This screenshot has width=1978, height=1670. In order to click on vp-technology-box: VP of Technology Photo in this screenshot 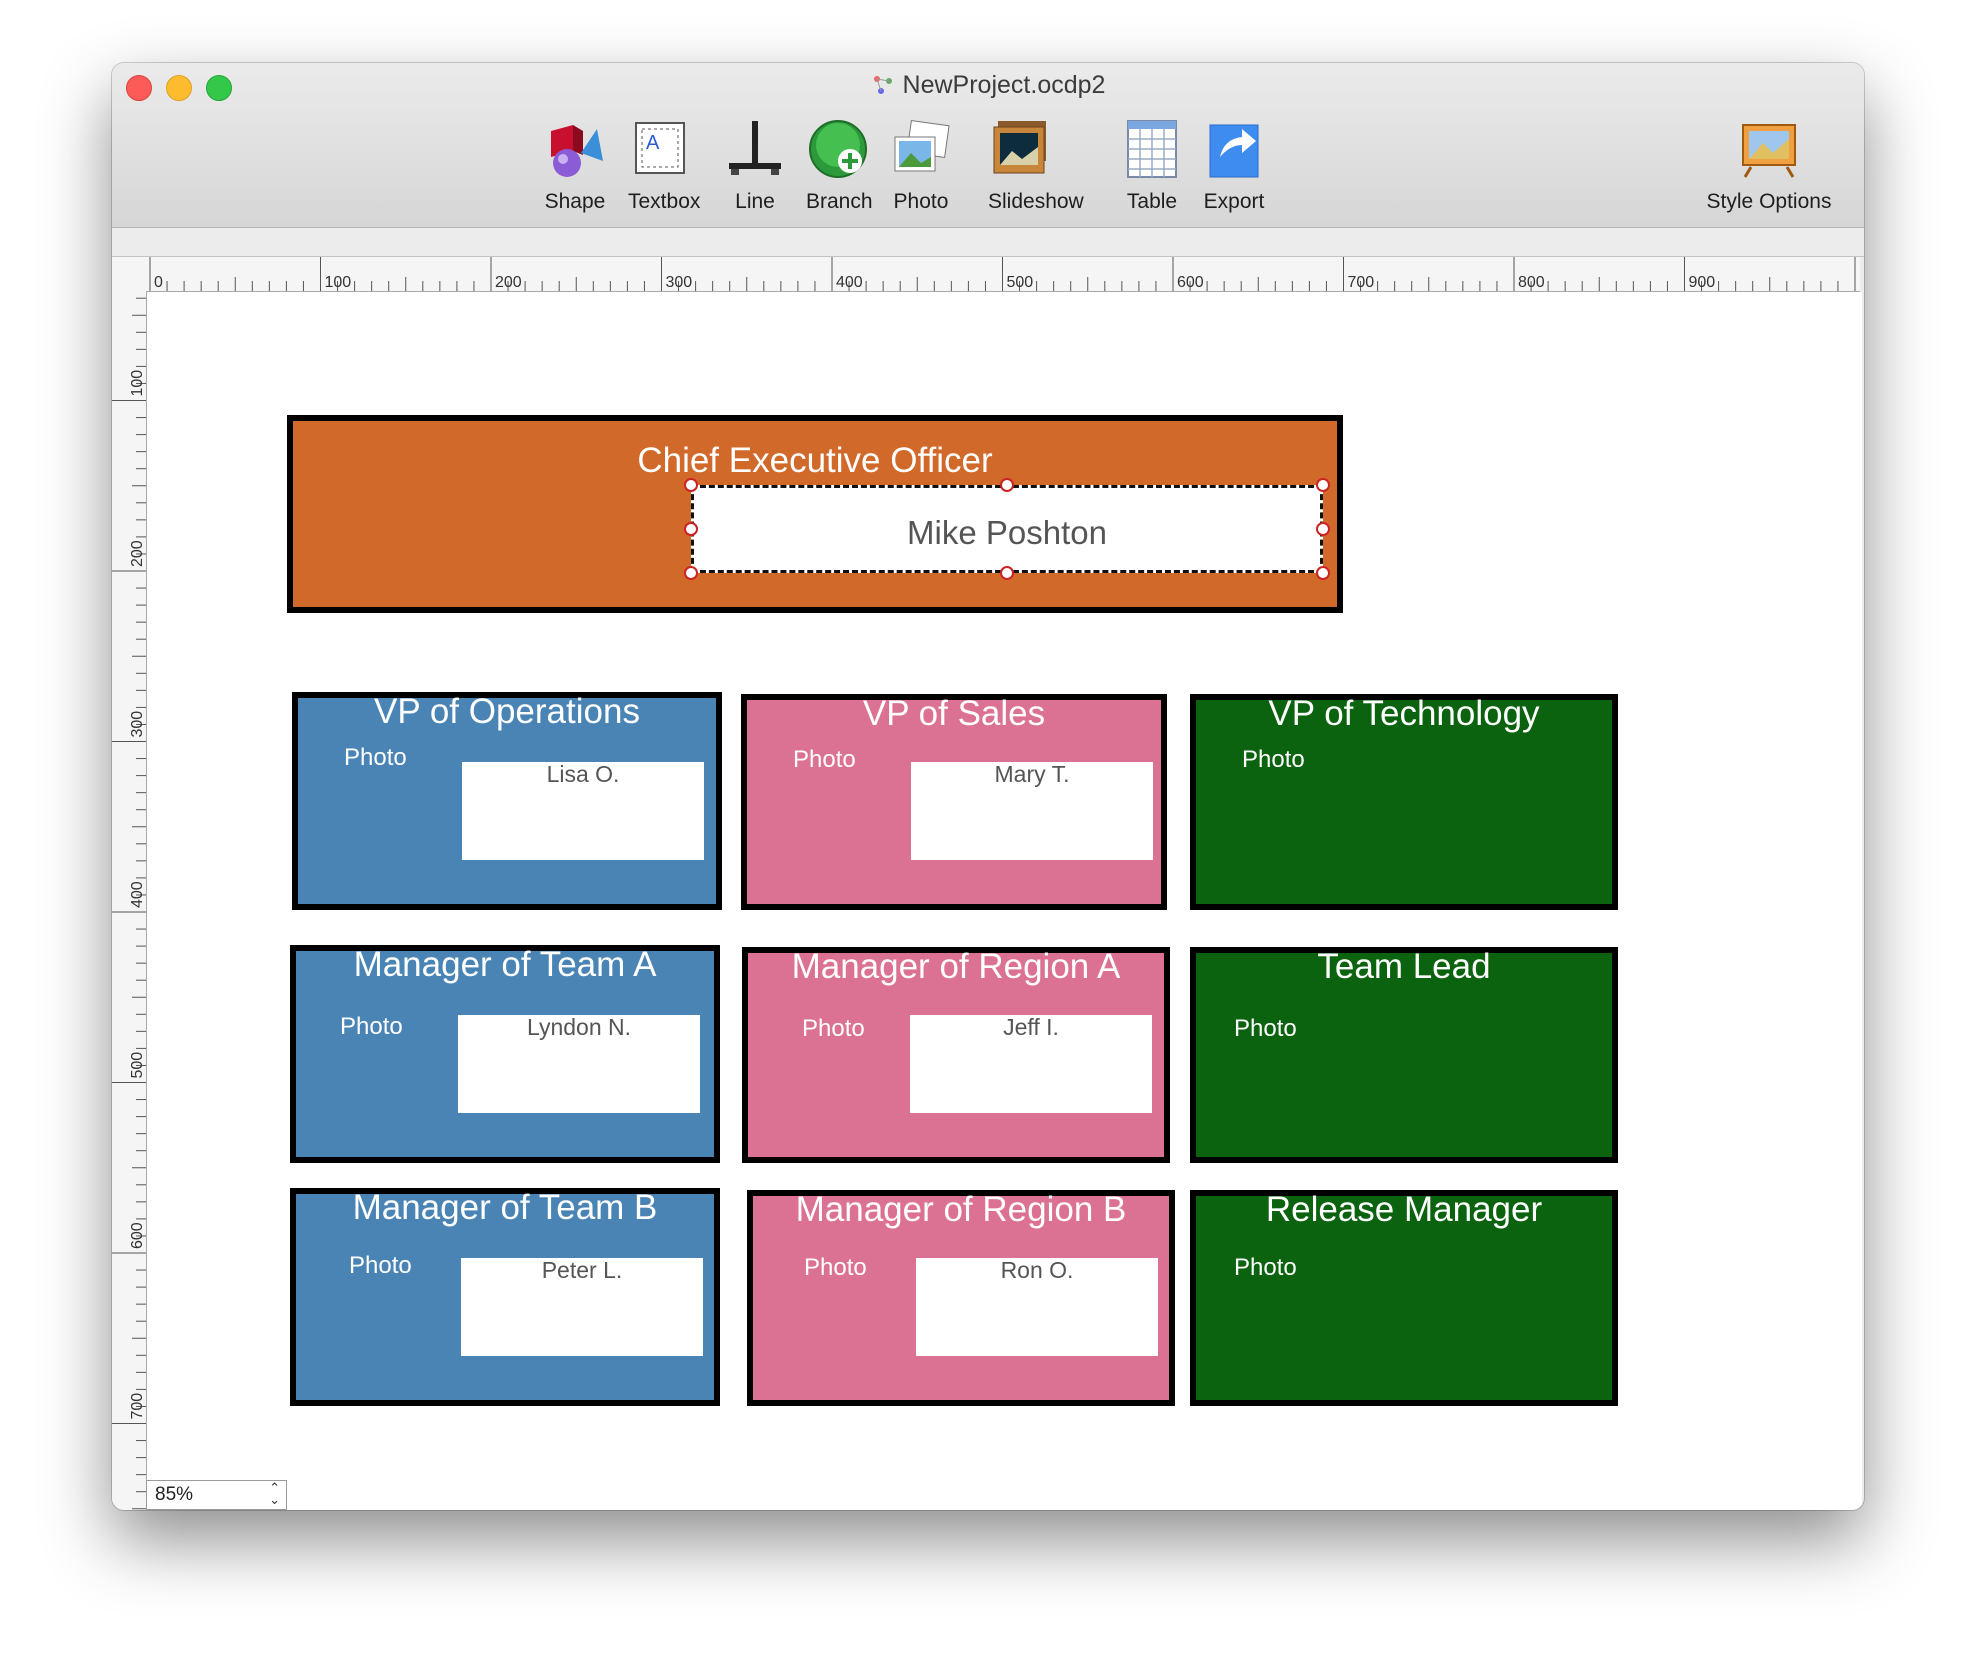, I will do `click(1404, 802)`.